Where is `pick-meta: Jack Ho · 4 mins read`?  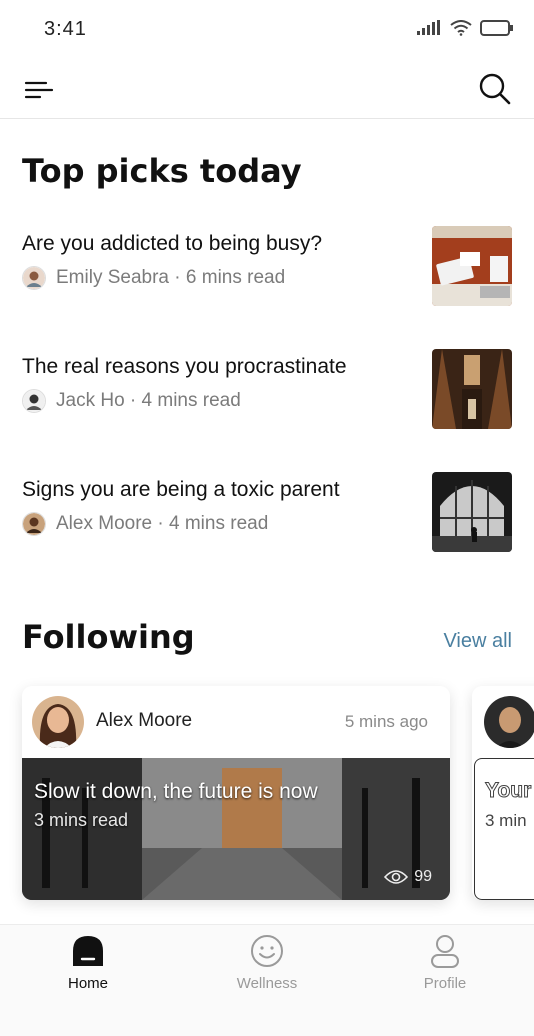 pick-meta: Jack Ho · 4 mins read is located at coordinates (131, 401).